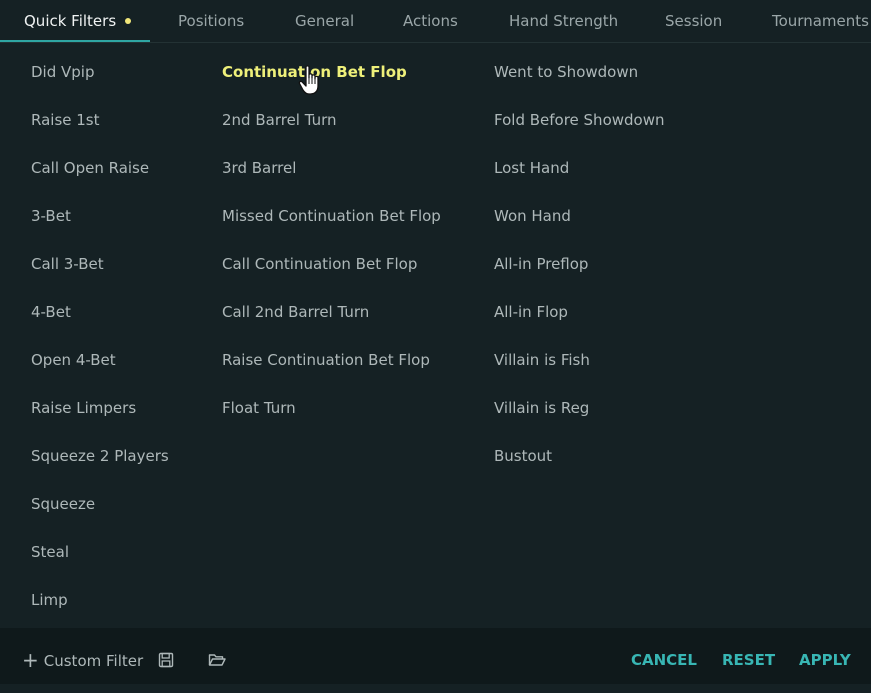 This screenshot has width=871, height=693. What do you see at coordinates (166, 660) in the screenshot?
I see `save-icon` at bounding box center [166, 660].